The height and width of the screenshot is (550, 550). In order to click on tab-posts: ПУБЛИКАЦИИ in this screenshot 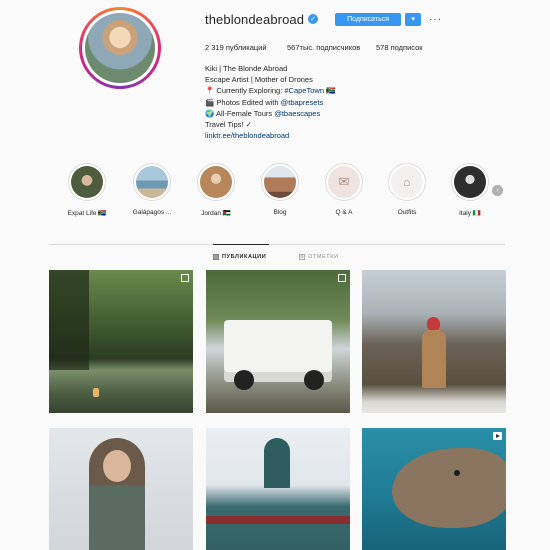, I will do `click(256, 257)`.